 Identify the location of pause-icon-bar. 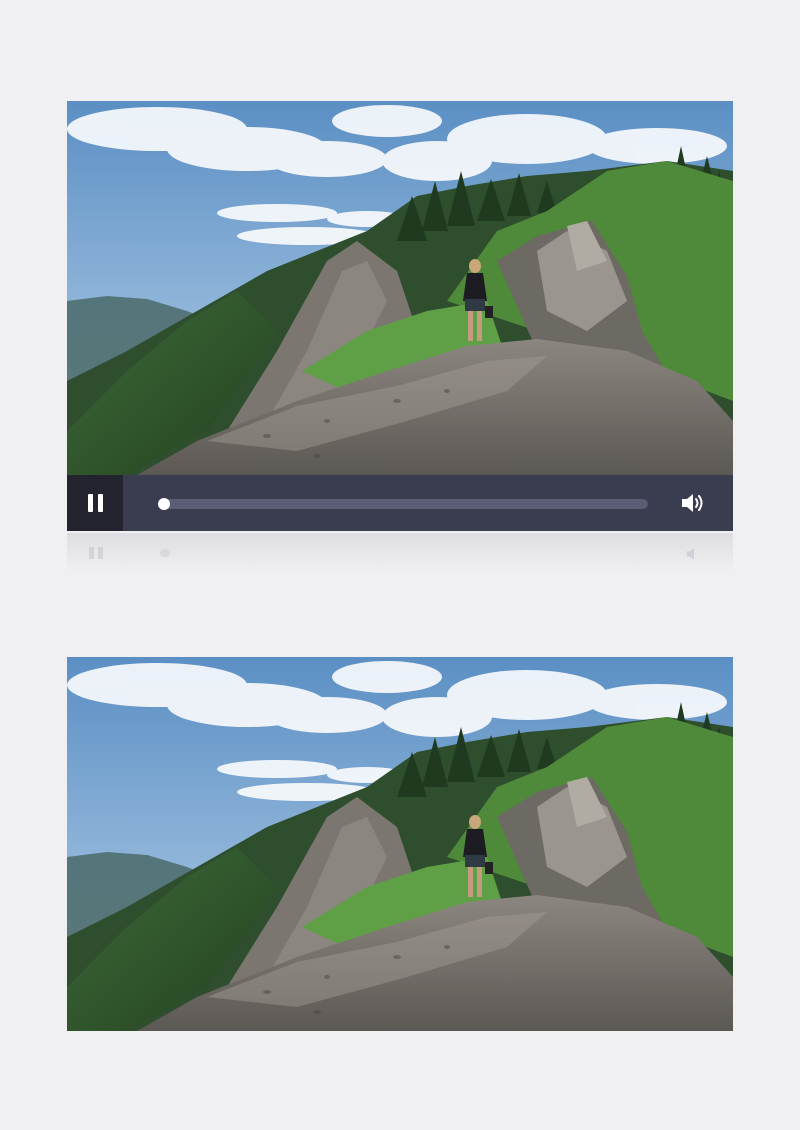
(100, 503).